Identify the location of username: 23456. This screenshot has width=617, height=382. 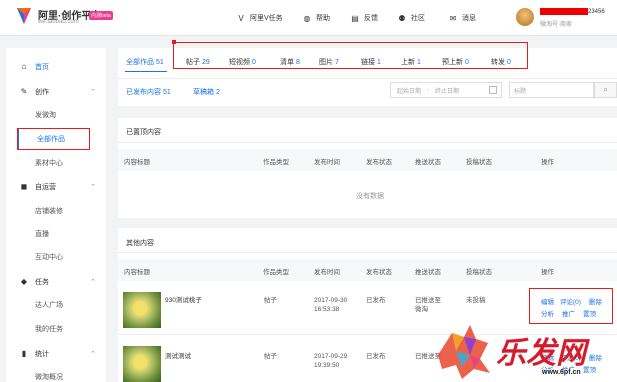
(572, 11).